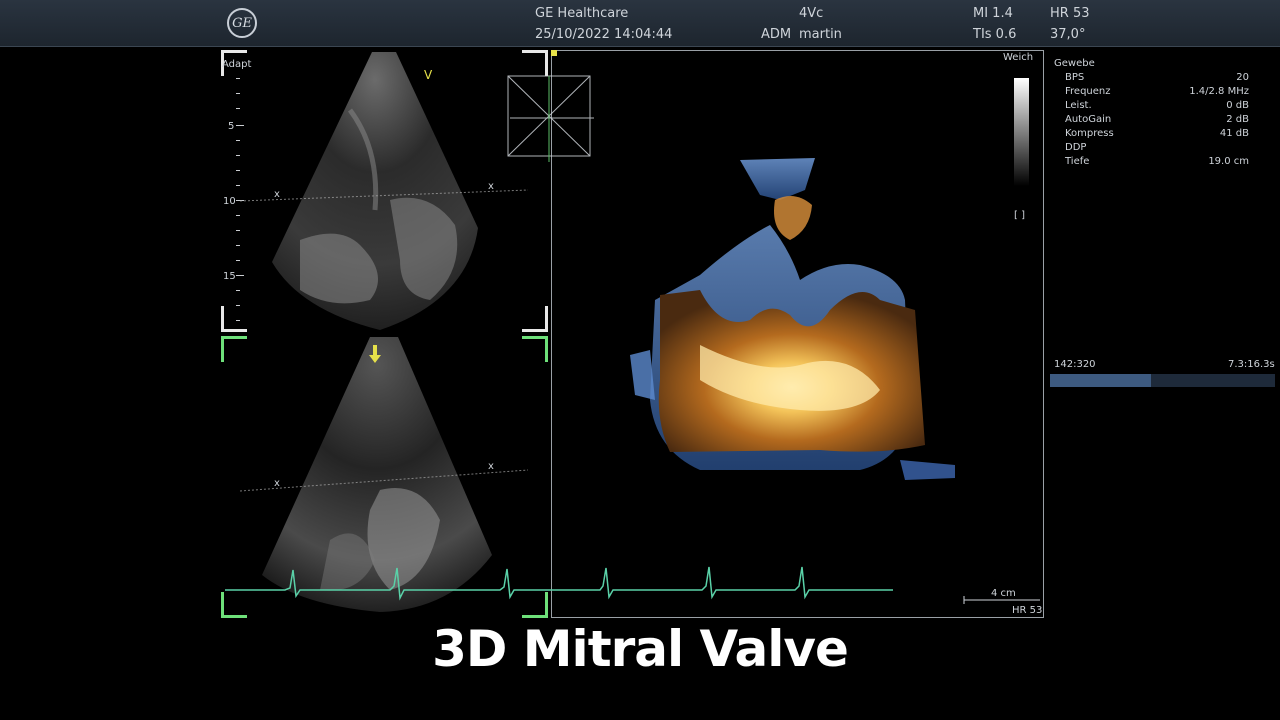 This screenshot has width=1280, height=720. I want to click on param-row: Kompress 41 dB, so click(1162, 135).